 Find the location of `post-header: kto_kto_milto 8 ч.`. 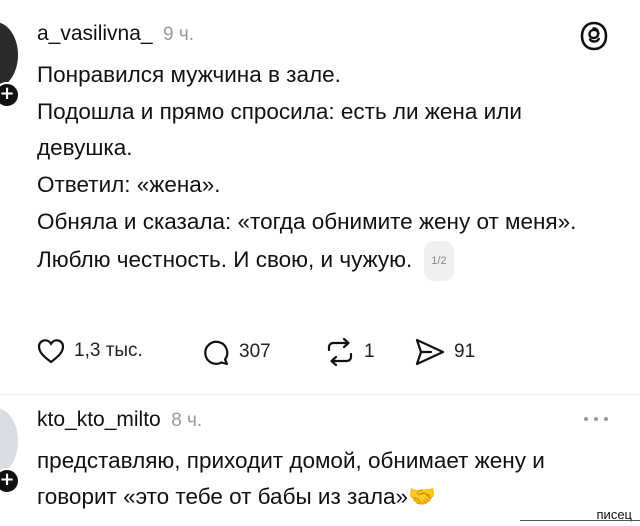

post-header: kto_kto_milto 8 ч. is located at coordinates (119, 420).